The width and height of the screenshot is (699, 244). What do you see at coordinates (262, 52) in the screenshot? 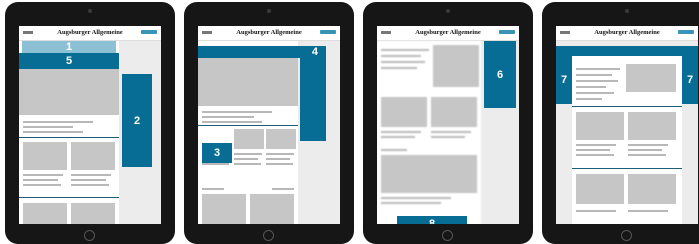
I see `ad-slot-4: 4` at bounding box center [262, 52].